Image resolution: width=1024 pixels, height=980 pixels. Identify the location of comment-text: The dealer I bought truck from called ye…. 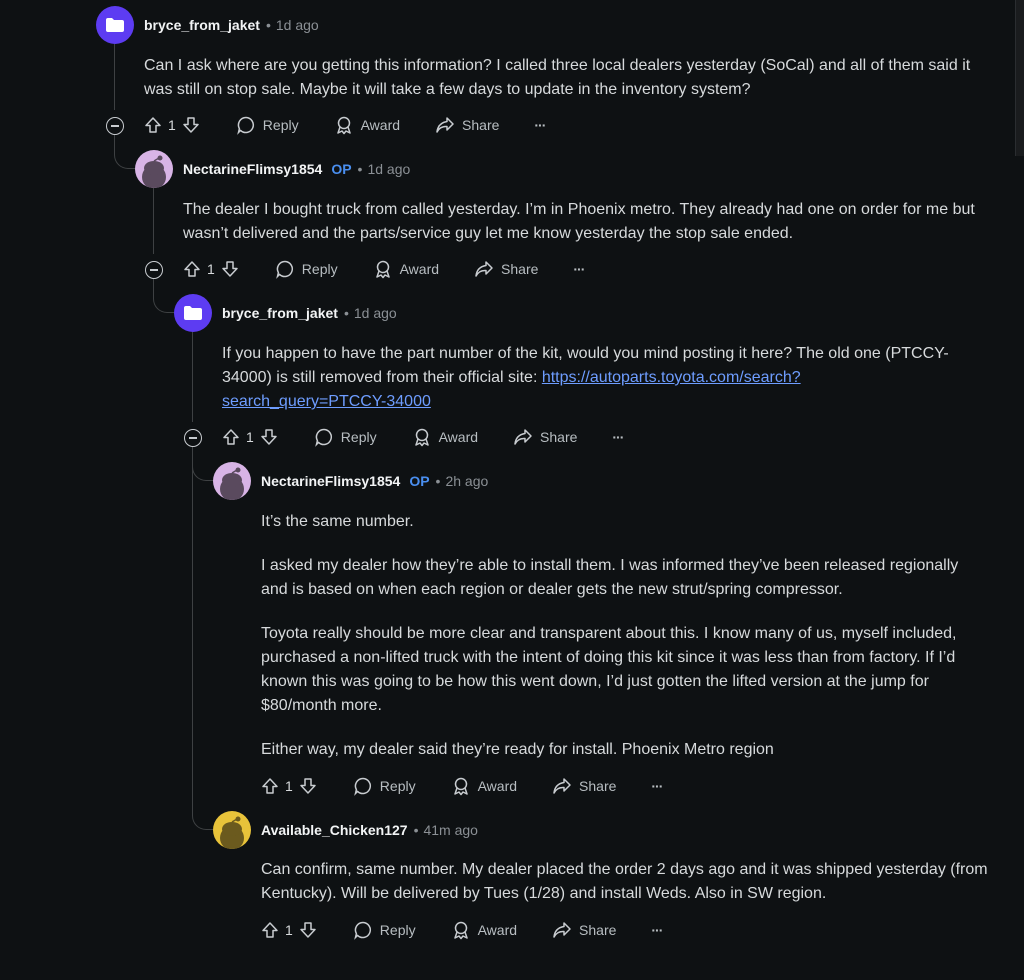
(579, 221).